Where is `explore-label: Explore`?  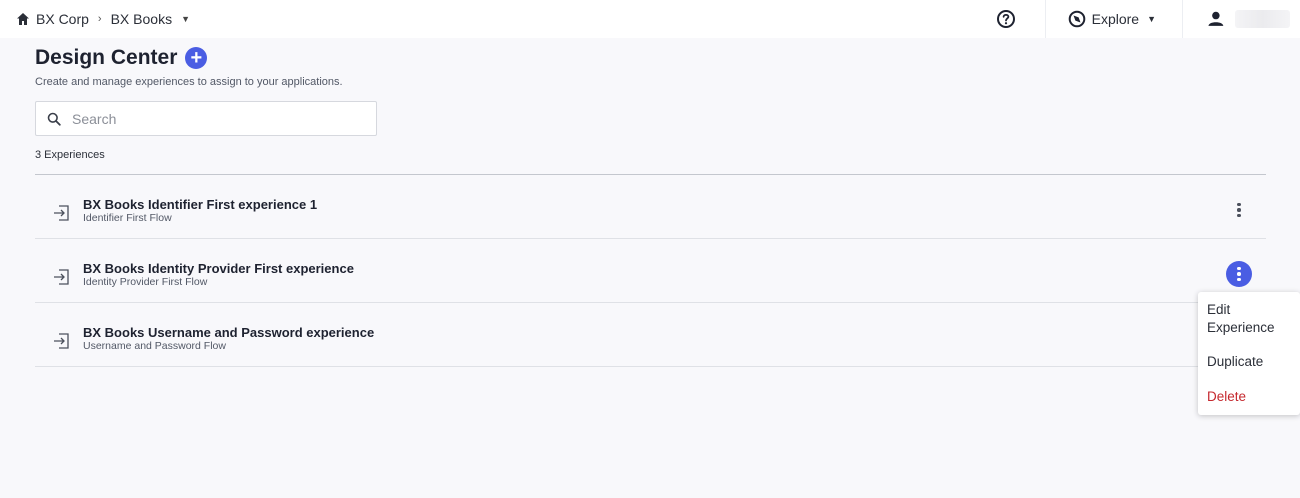 explore-label: Explore is located at coordinates (1115, 19).